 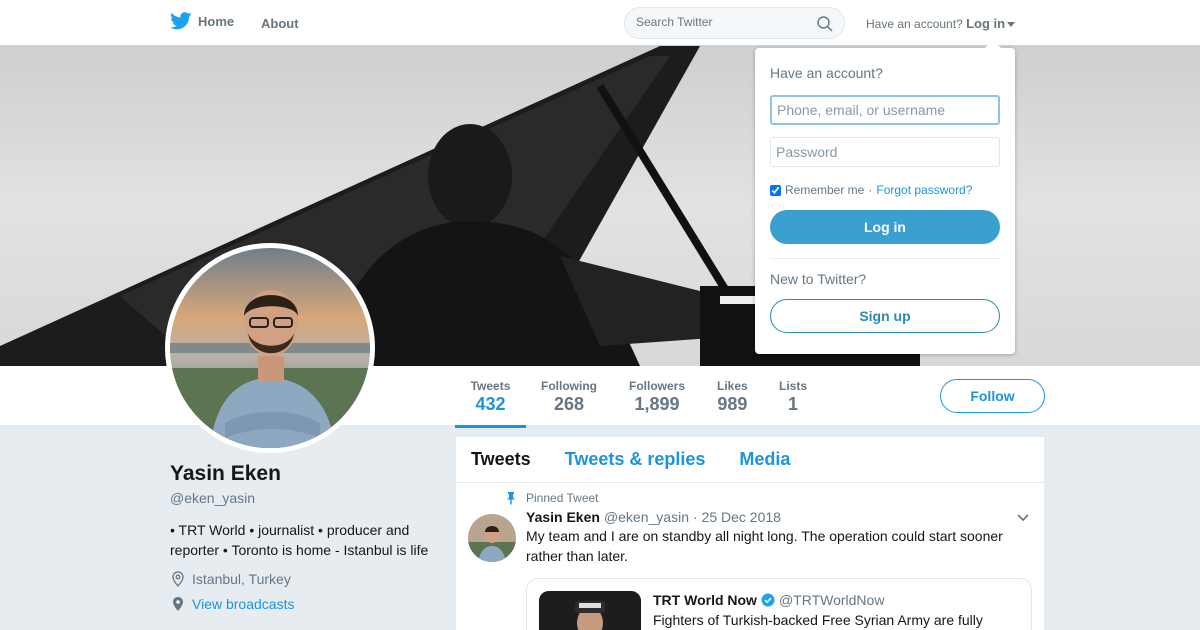 I want to click on remember-me-label: Remember me, so click(x=824, y=190).